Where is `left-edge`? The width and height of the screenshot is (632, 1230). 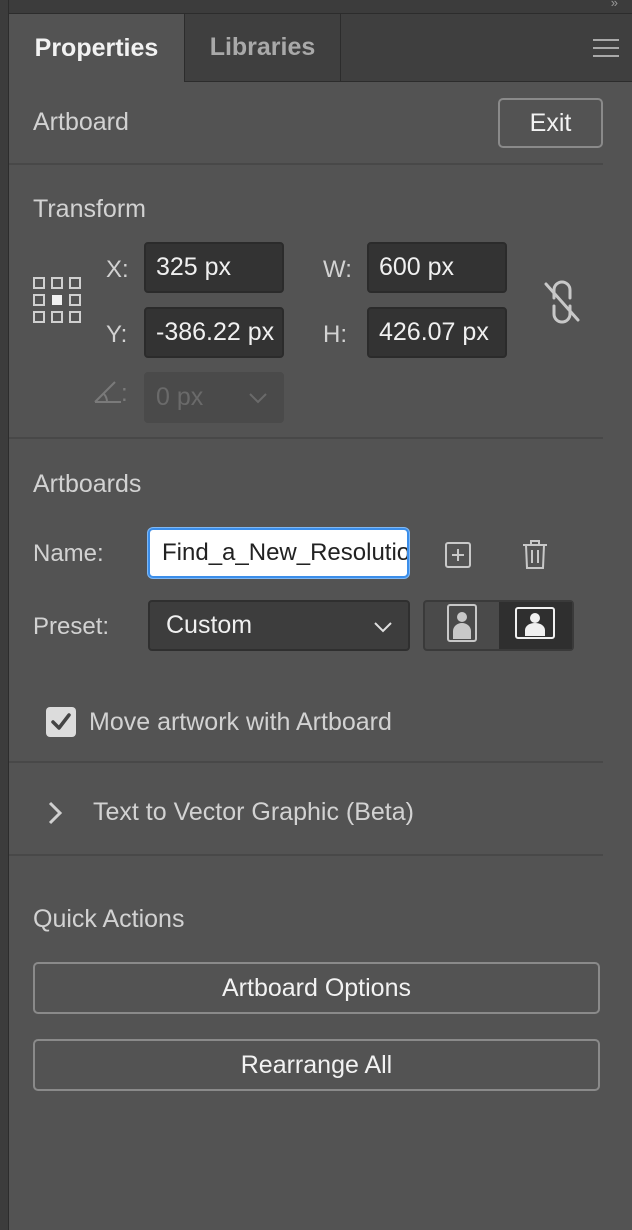 left-edge is located at coordinates (4, 615).